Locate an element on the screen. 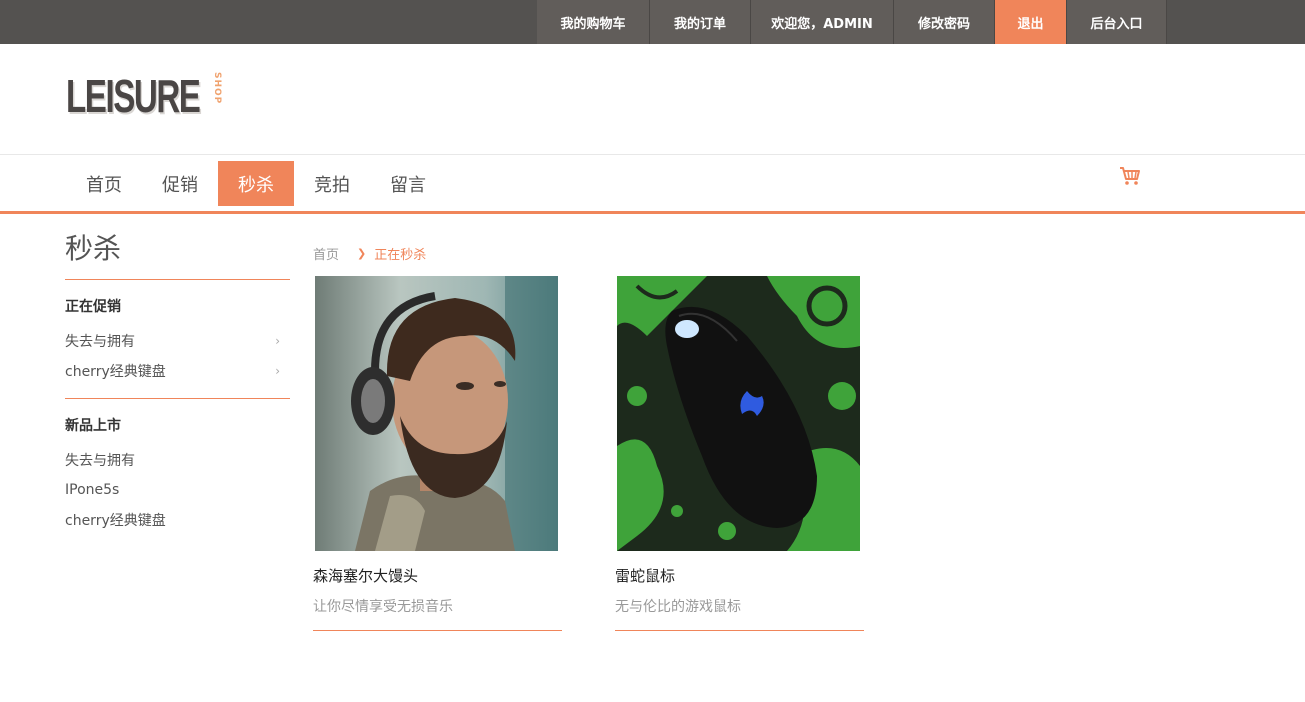 The height and width of the screenshot is (702, 1305). man-with-headphones-photo is located at coordinates (436, 413).